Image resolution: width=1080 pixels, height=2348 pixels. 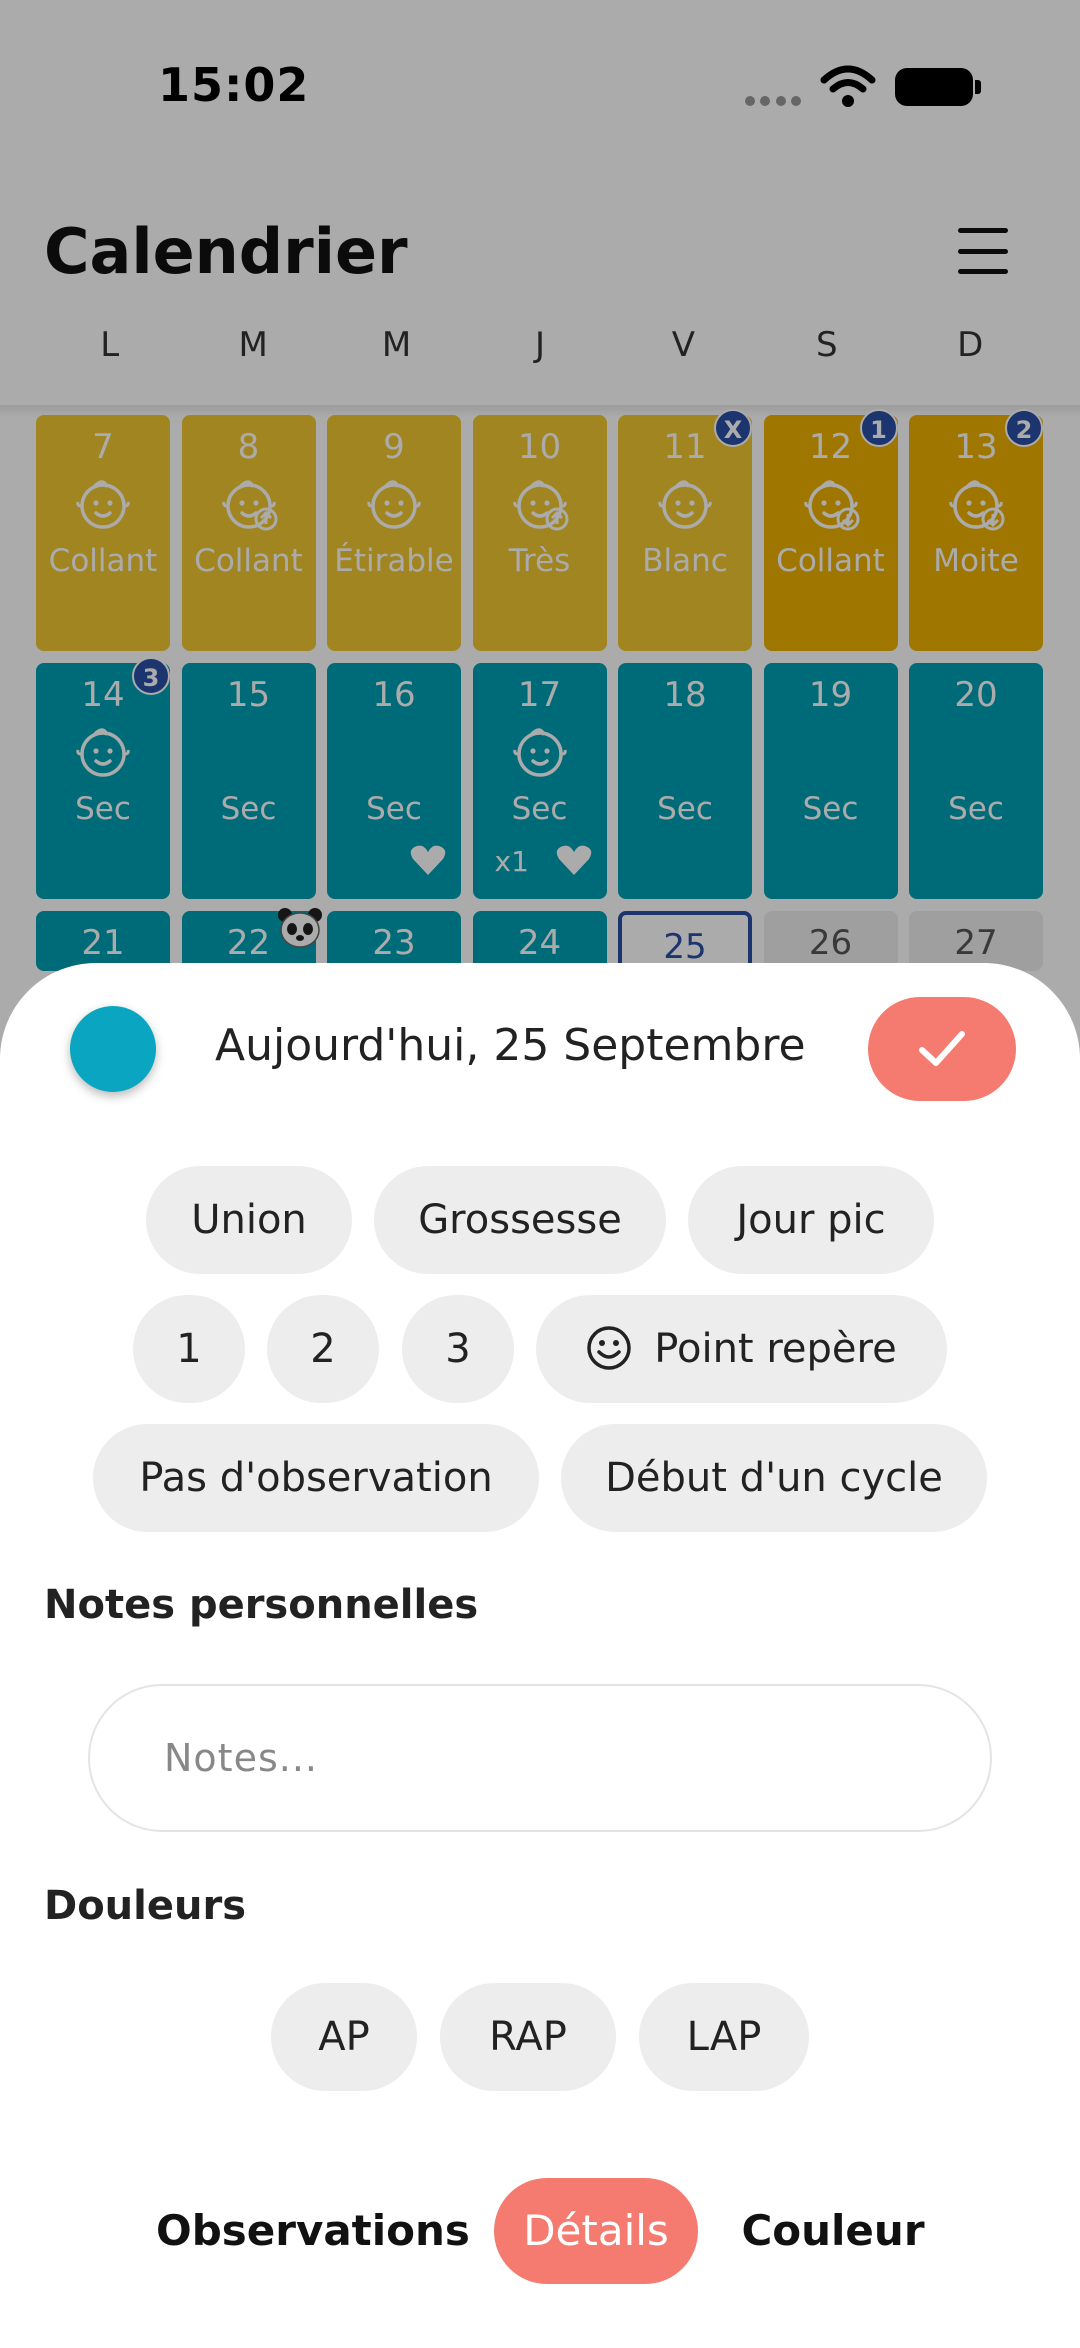 I want to click on day-color-indicator, so click(x=113, y=1049).